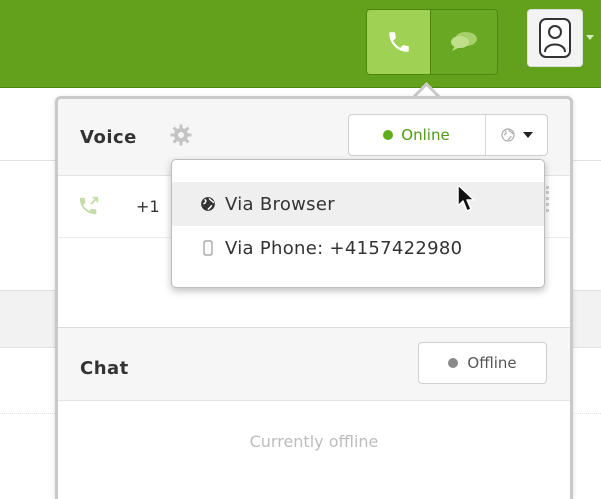 This screenshot has height=499, width=601. I want to click on chat-title: Chat, so click(104, 368).